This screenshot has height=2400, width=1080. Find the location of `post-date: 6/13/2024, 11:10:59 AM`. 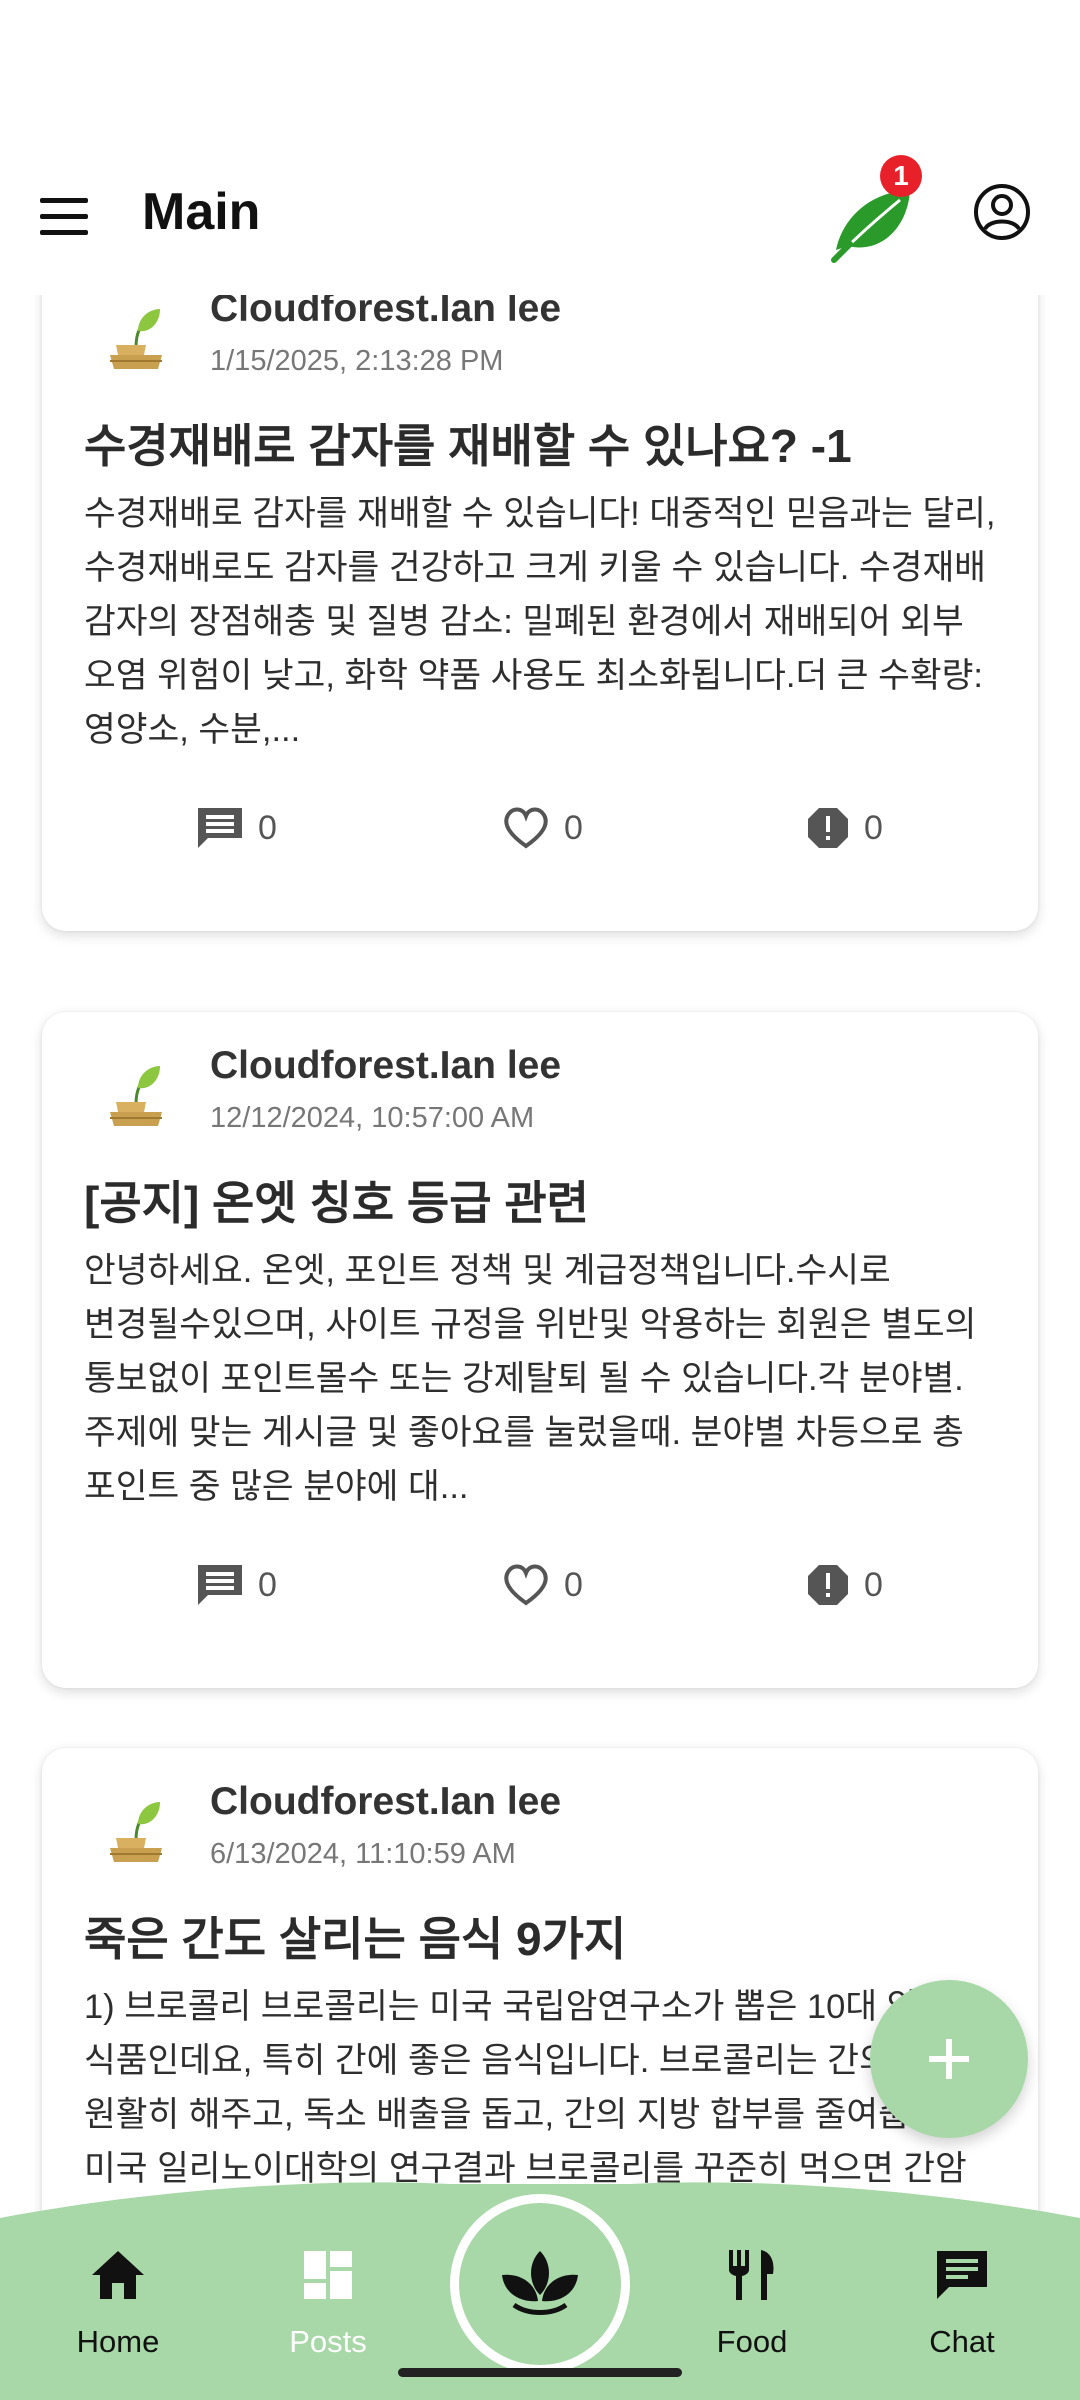

post-date: 6/13/2024, 11:10:59 AM is located at coordinates (363, 1854).